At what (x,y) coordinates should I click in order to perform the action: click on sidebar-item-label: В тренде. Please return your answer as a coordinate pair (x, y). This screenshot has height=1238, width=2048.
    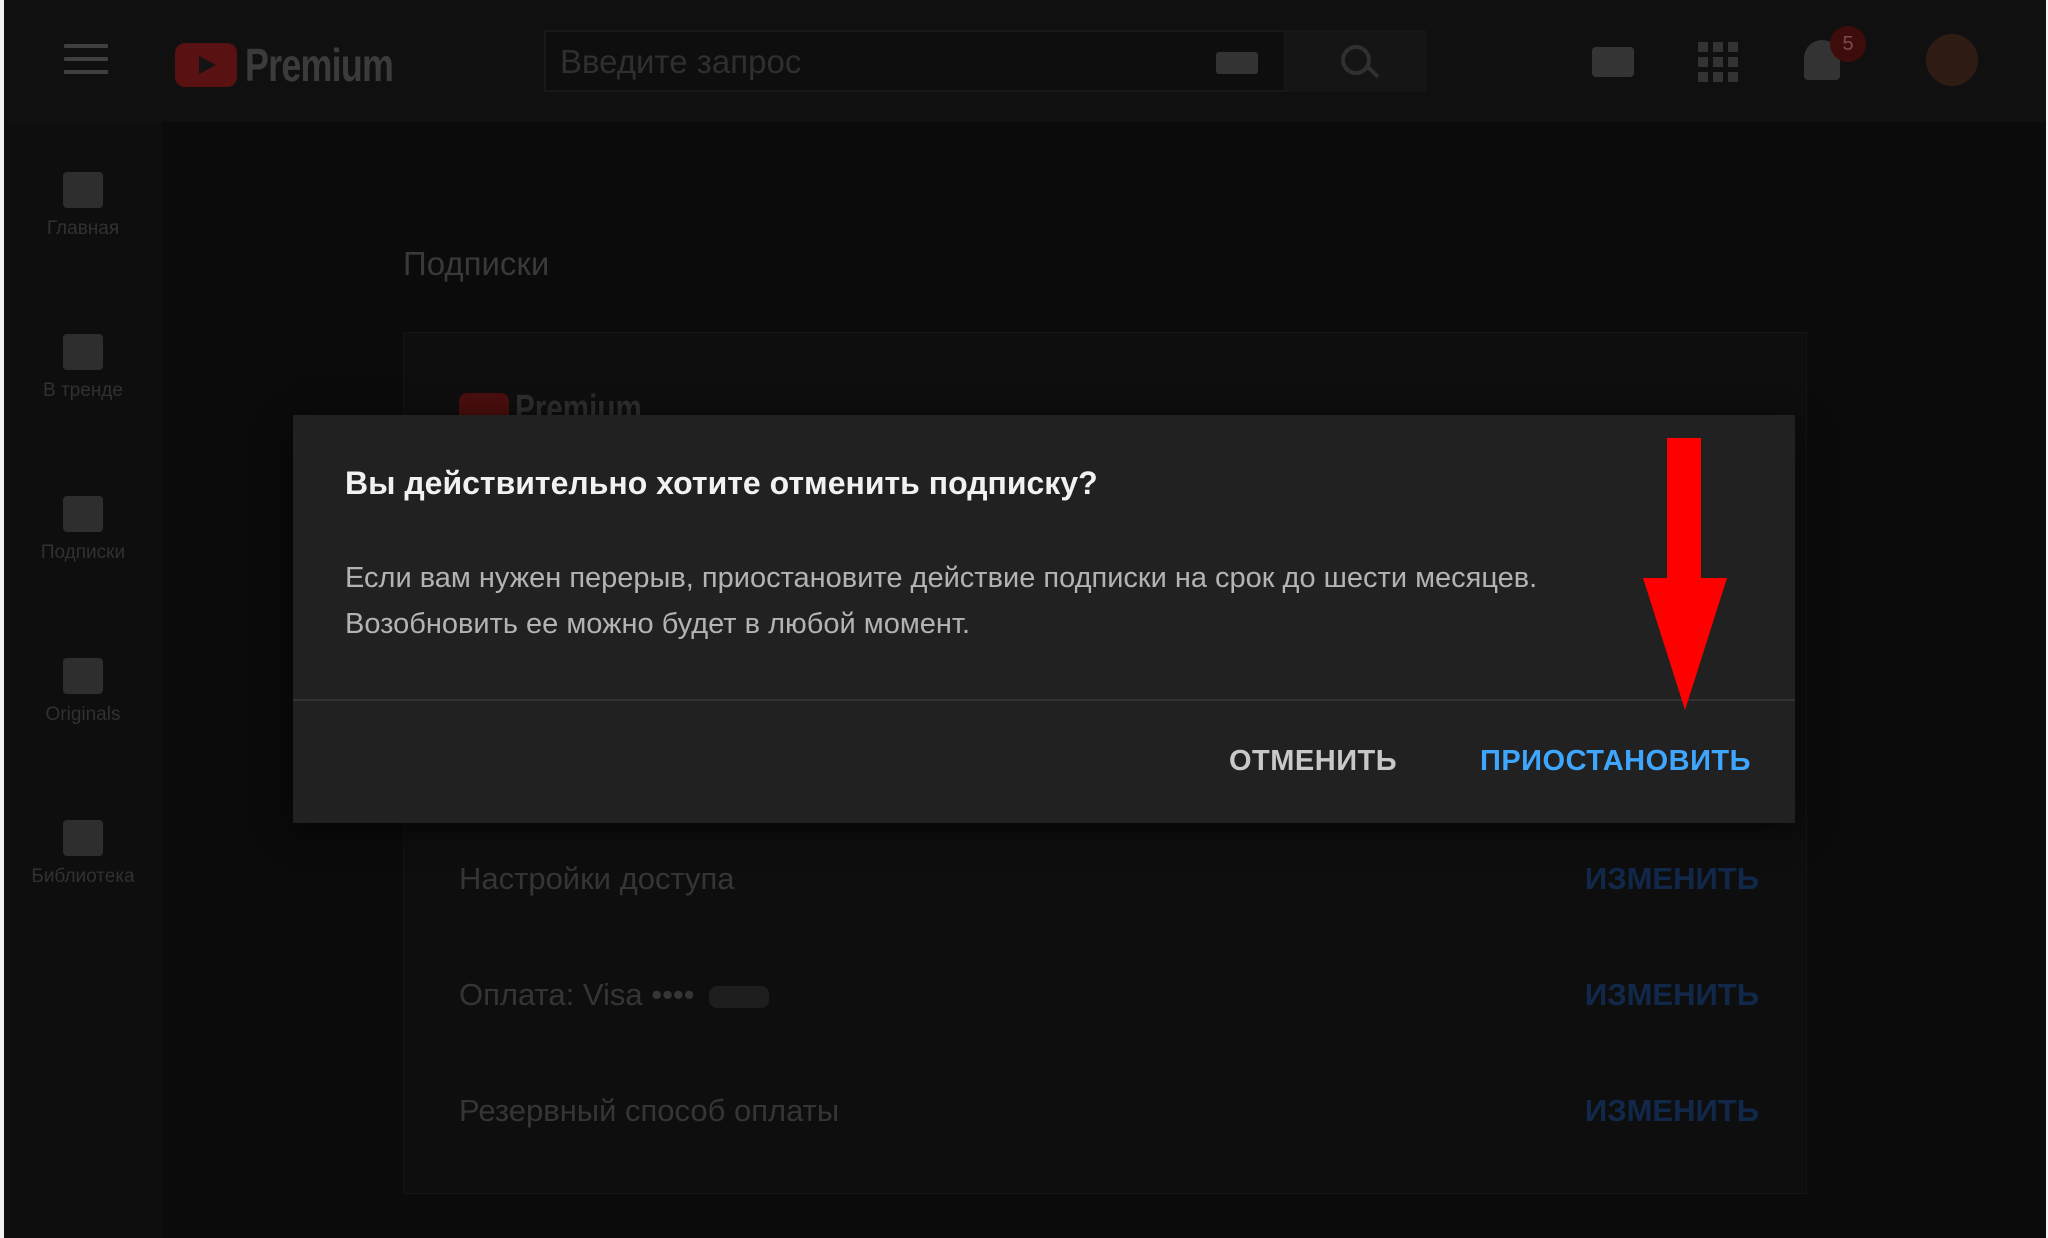
    Looking at the image, I should click on (83, 390).